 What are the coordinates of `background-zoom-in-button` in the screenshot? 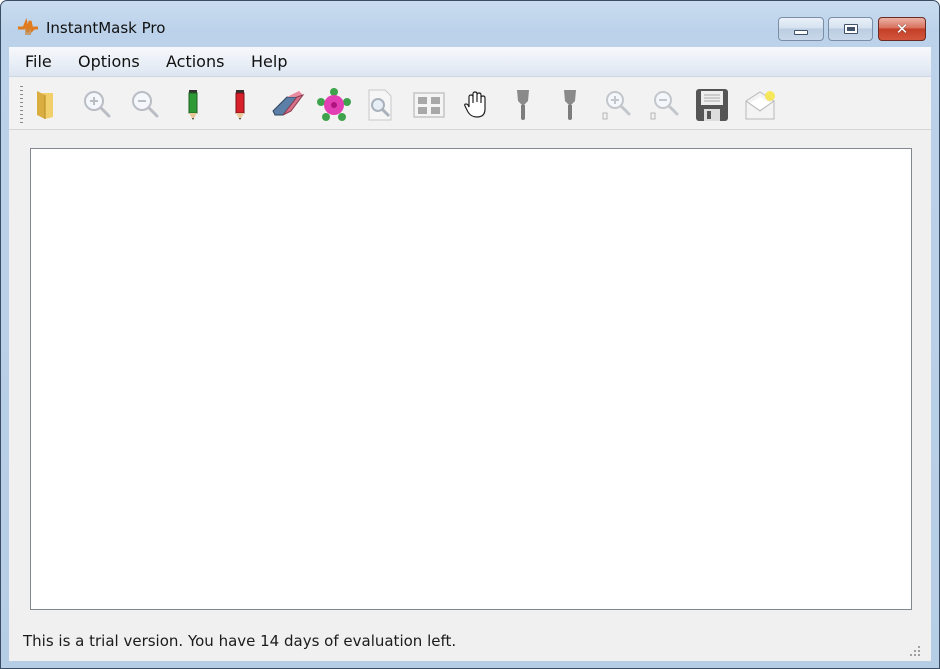 It's located at (617, 105).